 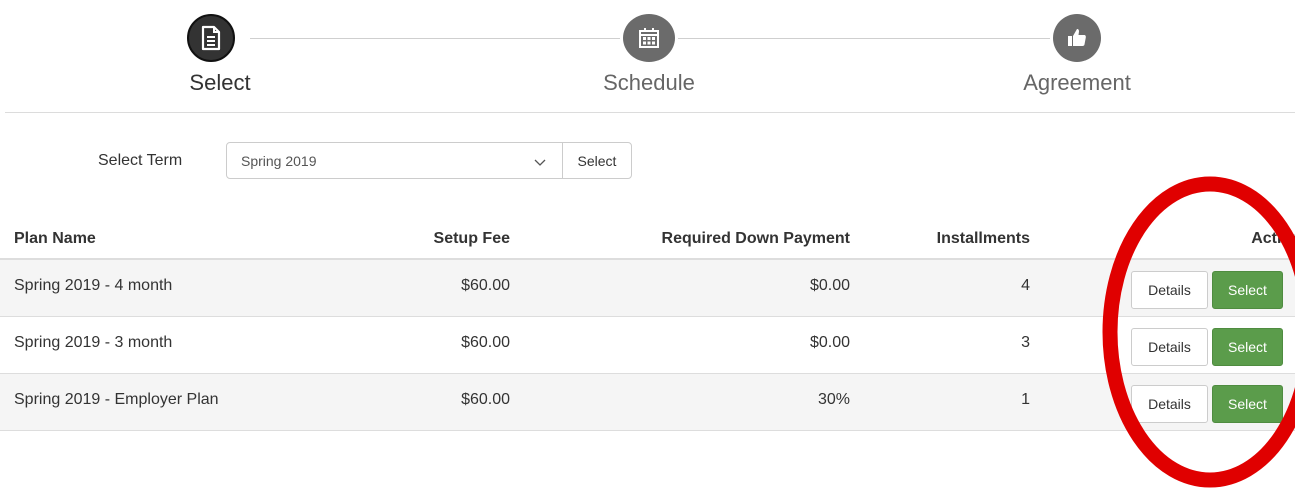 What do you see at coordinates (279, 160) in the screenshot?
I see `term-dropdown-value: Spring 2019` at bounding box center [279, 160].